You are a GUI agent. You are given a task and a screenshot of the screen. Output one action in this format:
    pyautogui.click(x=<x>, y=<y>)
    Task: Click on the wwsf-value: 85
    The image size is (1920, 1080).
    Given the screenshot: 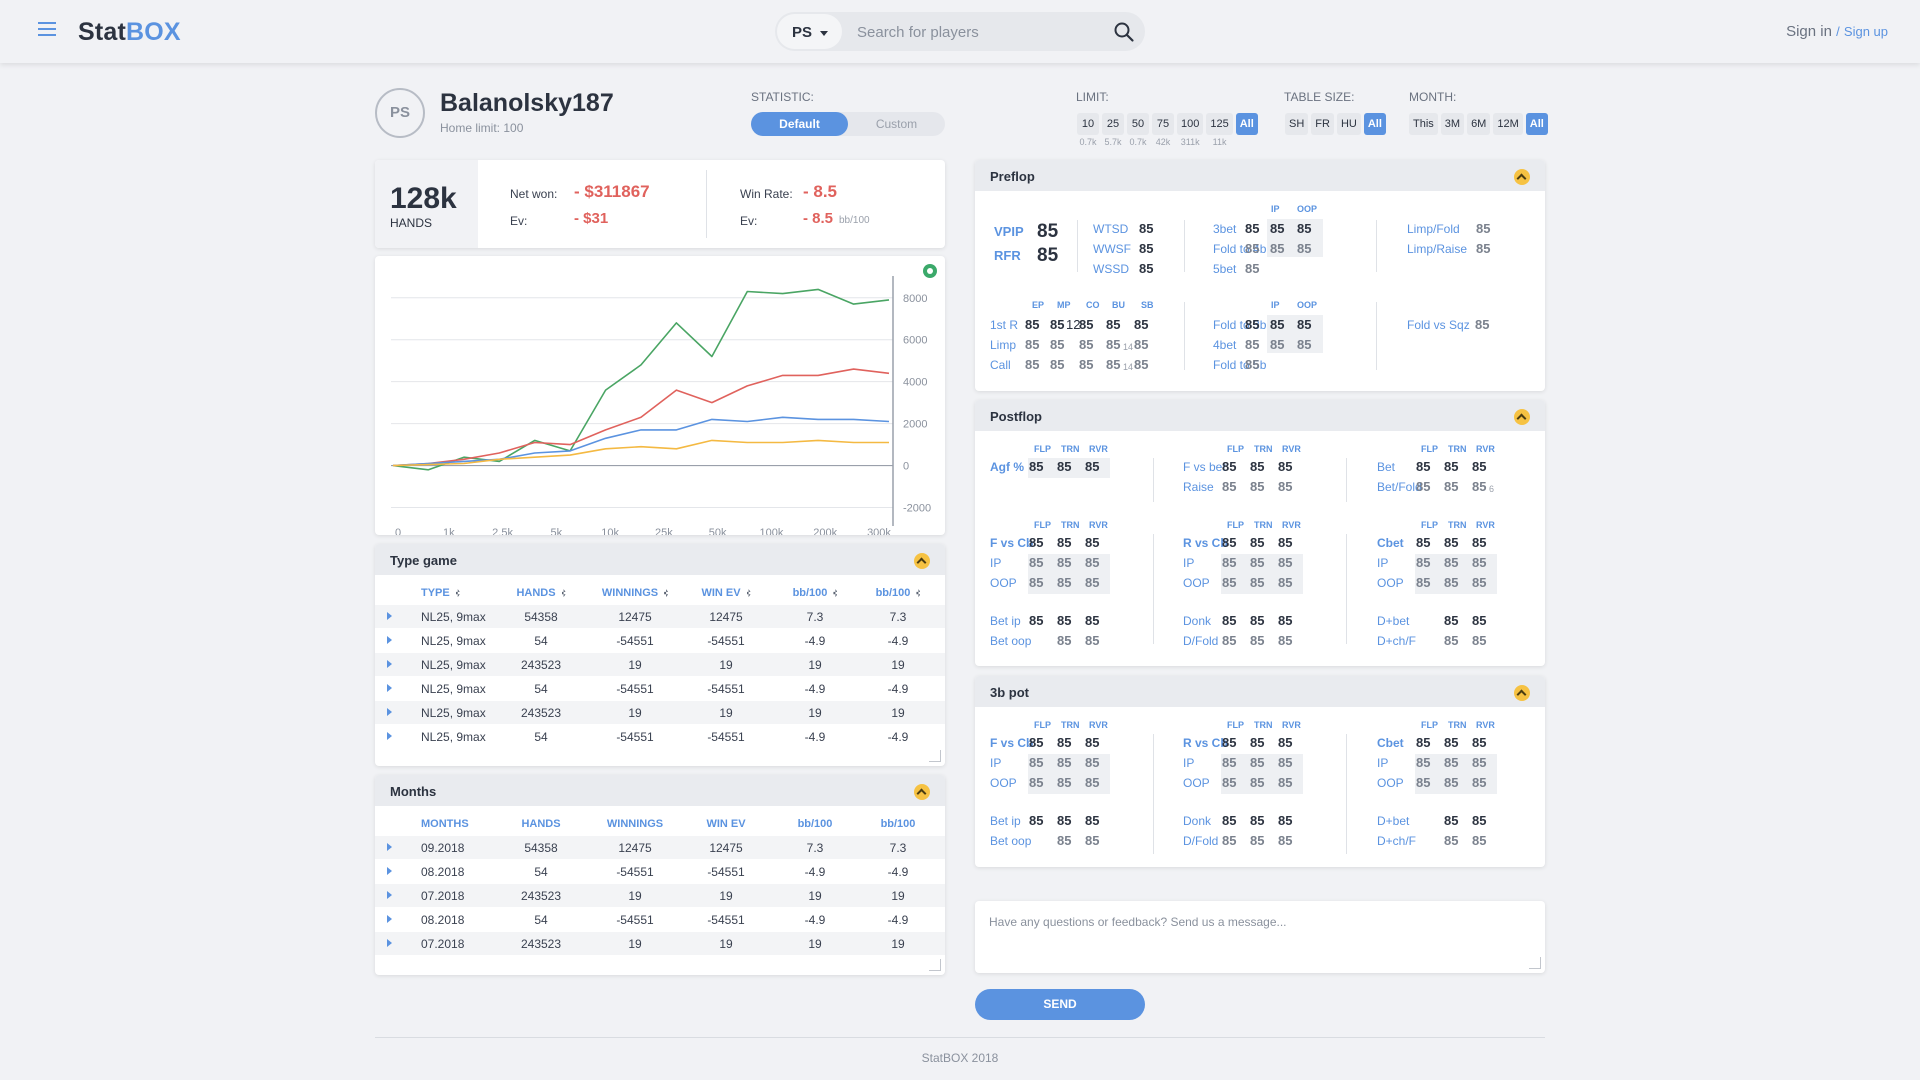 What is the action you would take?
    pyautogui.click(x=1146, y=248)
    